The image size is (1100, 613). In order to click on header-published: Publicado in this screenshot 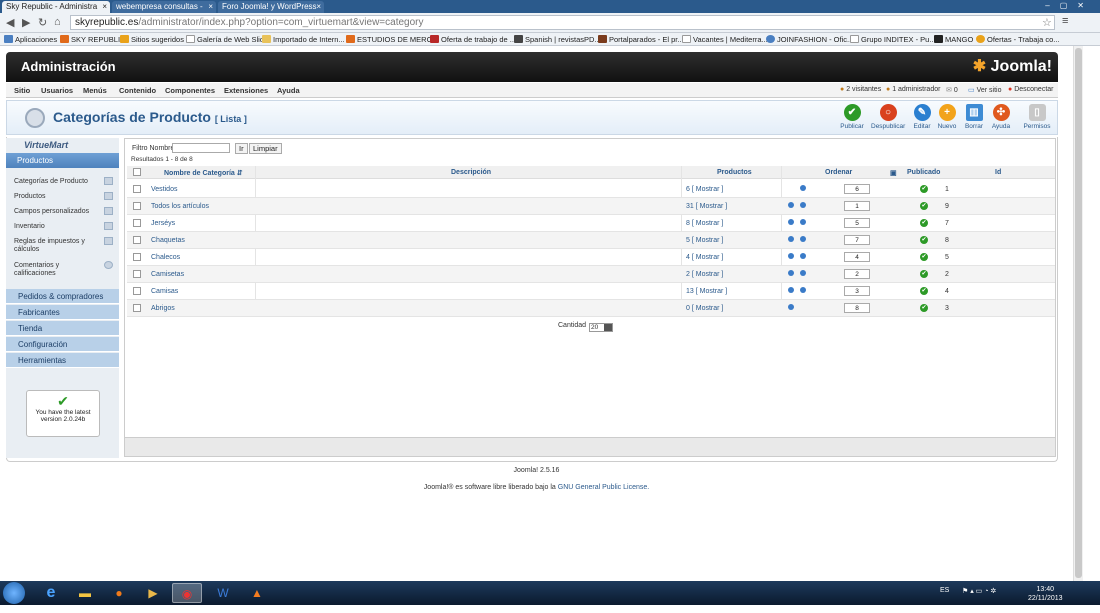, I will do `click(923, 172)`.